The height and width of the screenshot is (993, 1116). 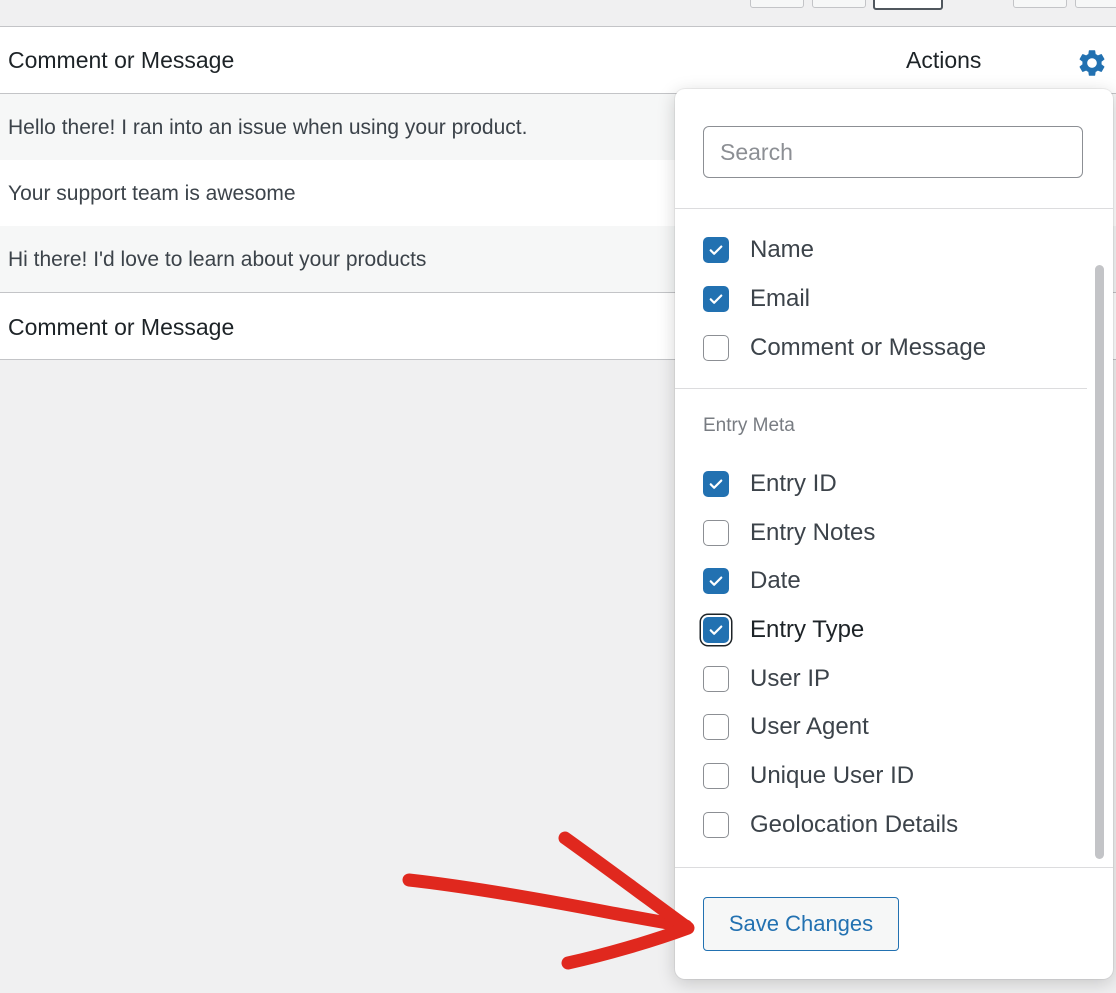 I want to click on option-label: Email, so click(x=780, y=298).